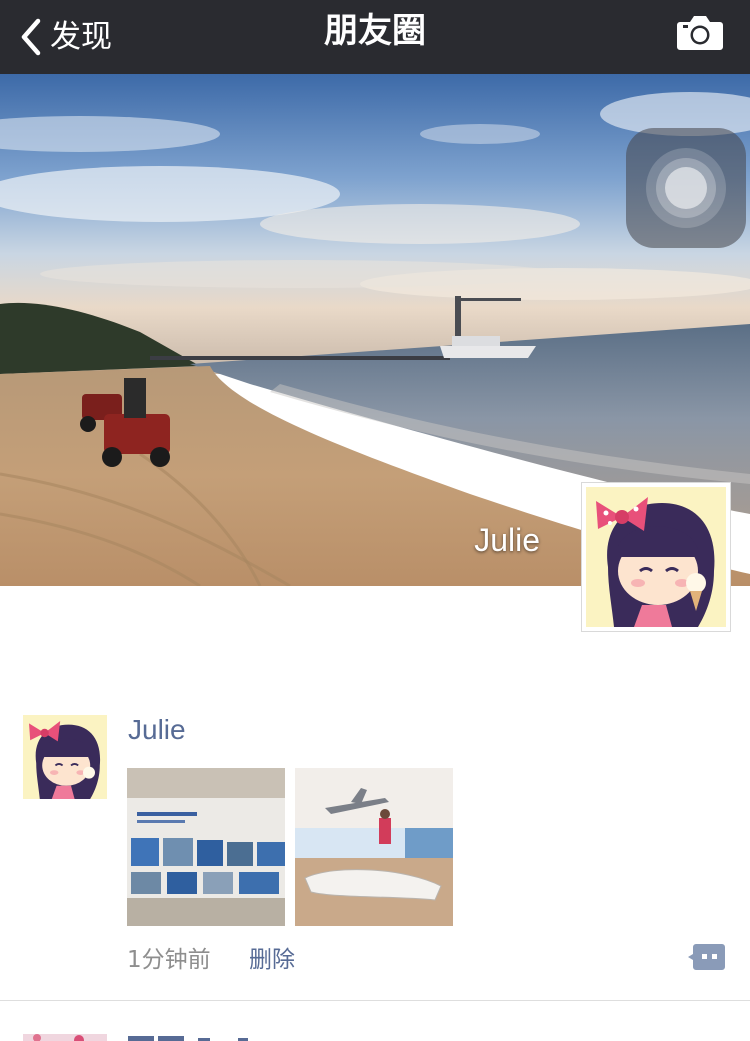 This screenshot has width=750, height=1041. Describe the element at coordinates (460, 540) in the screenshot. I see `profile-name: Julie` at that location.